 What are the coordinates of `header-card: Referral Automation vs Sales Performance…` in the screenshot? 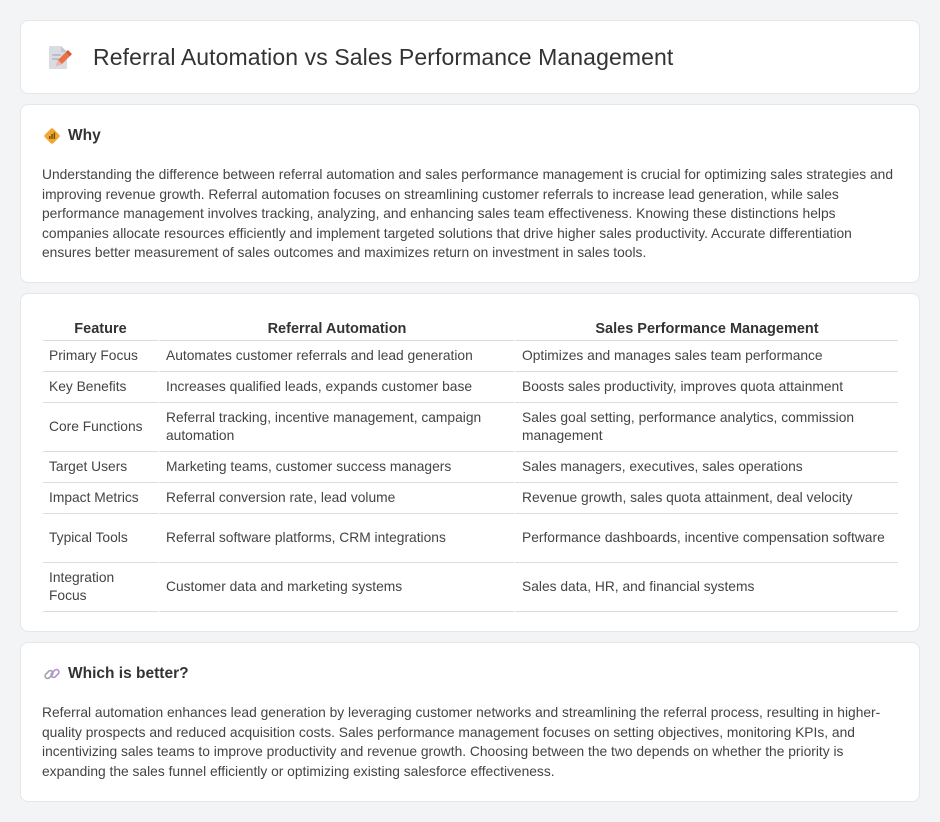 It's located at (470, 57).